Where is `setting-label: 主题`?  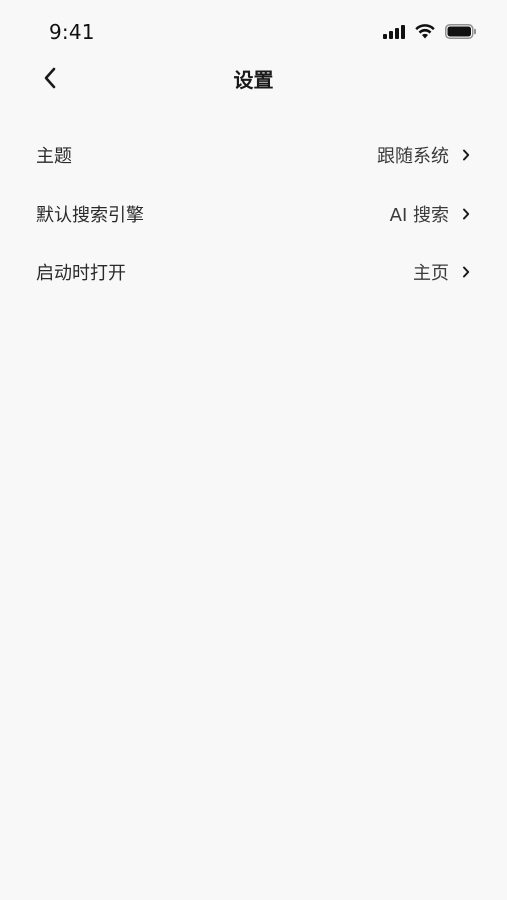 setting-label: 主题 is located at coordinates (54, 157).